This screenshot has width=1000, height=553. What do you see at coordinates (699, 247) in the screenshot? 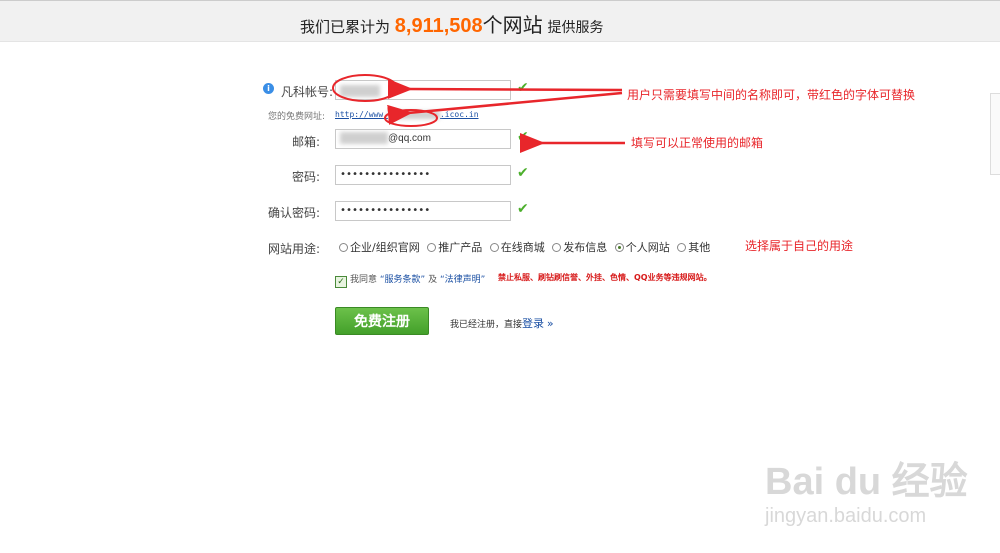
I see `purpose-option-label: 其他` at bounding box center [699, 247].